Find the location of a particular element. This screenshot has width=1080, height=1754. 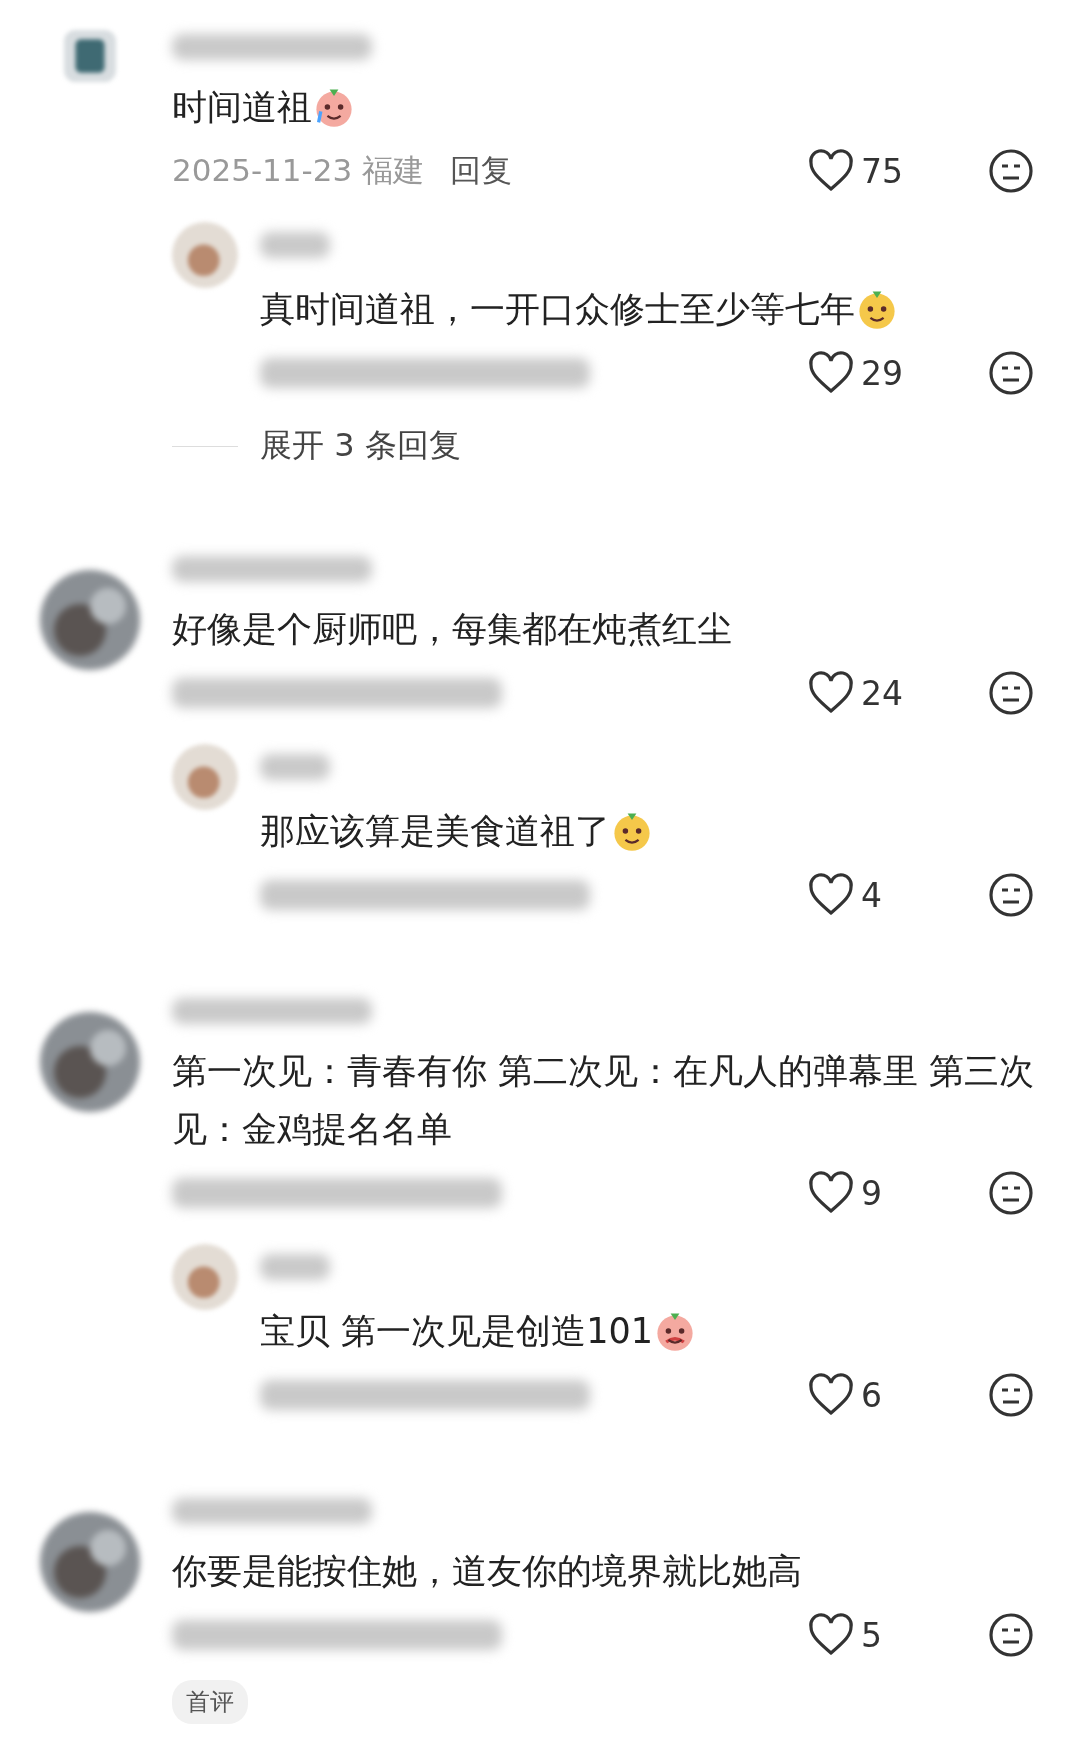

like-count: 6 is located at coordinates (871, 1395).